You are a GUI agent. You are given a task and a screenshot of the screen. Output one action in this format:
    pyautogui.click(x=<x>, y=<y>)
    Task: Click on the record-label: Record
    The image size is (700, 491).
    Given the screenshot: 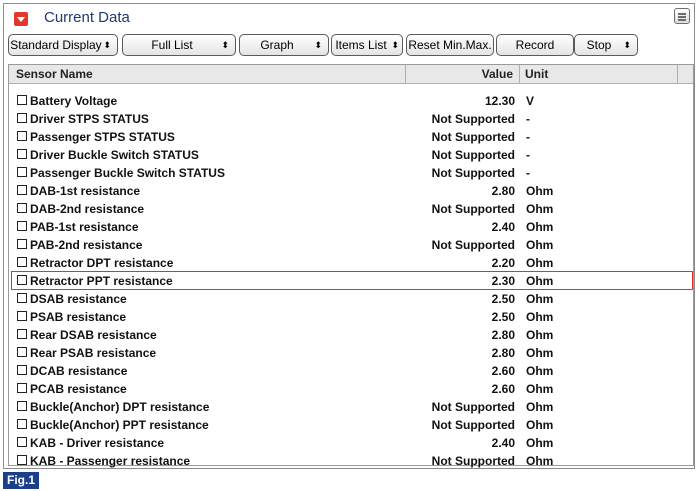 What is the action you would take?
    pyautogui.click(x=535, y=45)
    